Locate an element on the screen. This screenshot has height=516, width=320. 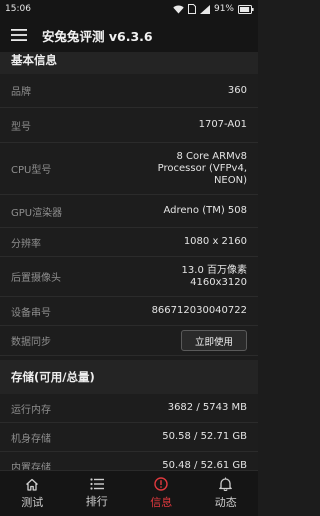
info-row-serial: 设备串号 866712030040722 is located at coordinates (129, 311).